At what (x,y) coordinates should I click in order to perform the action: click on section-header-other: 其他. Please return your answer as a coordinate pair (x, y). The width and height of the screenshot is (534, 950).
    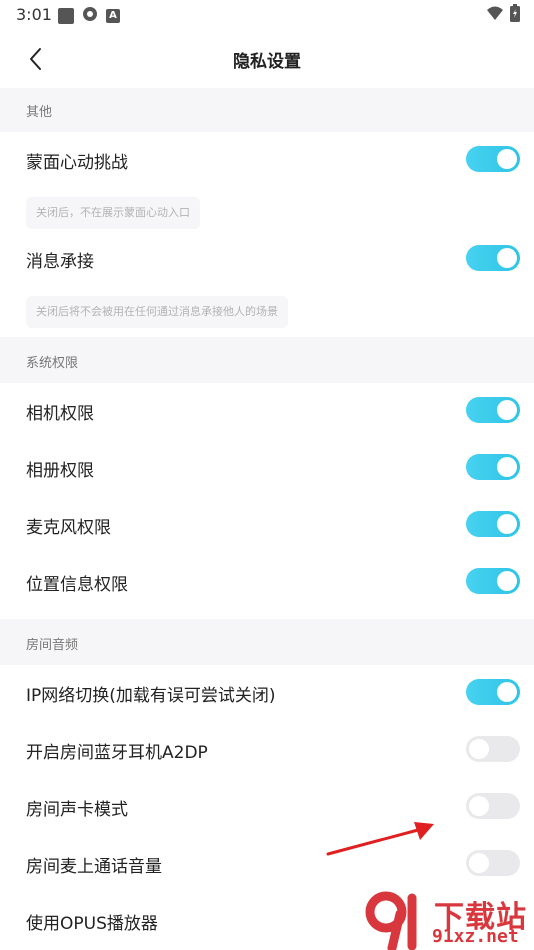
    Looking at the image, I should click on (267, 110).